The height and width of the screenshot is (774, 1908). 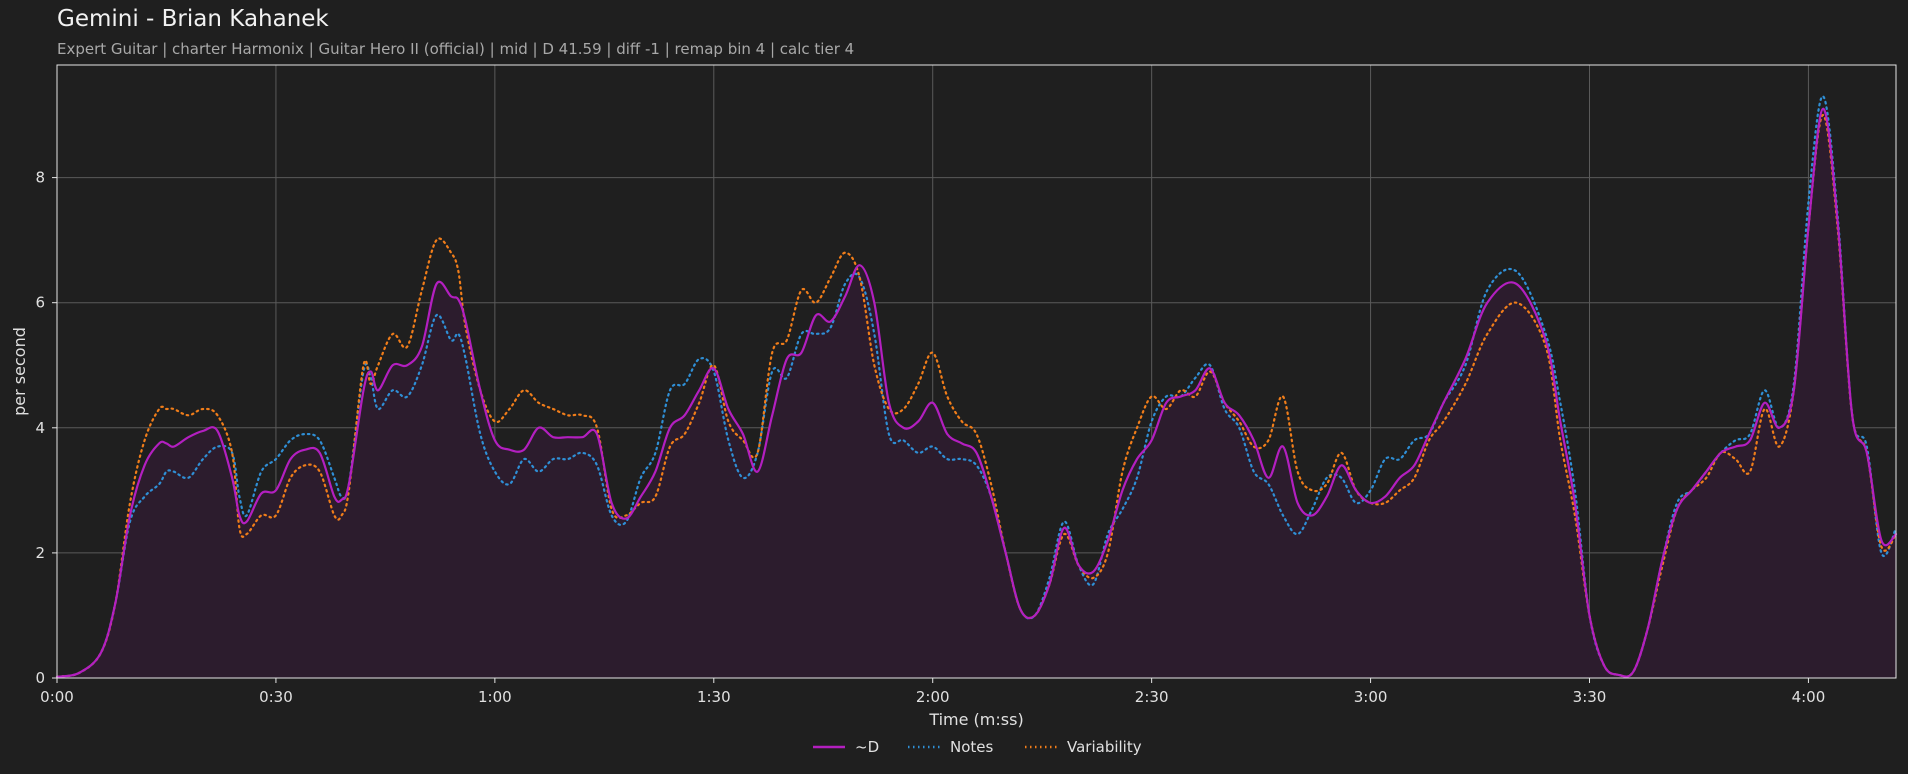 I want to click on legend-label-notes: Notes, so click(x=972, y=747).